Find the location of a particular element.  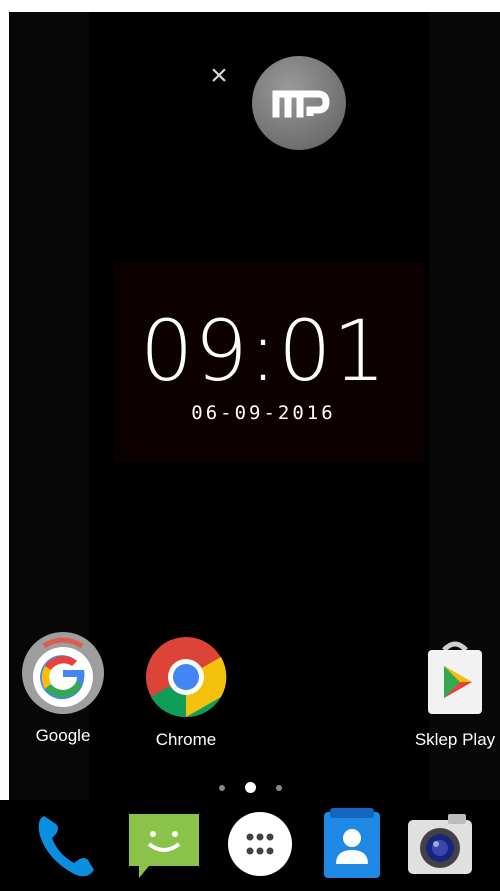

app-label: Chrome is located at coordinates (186, 739).